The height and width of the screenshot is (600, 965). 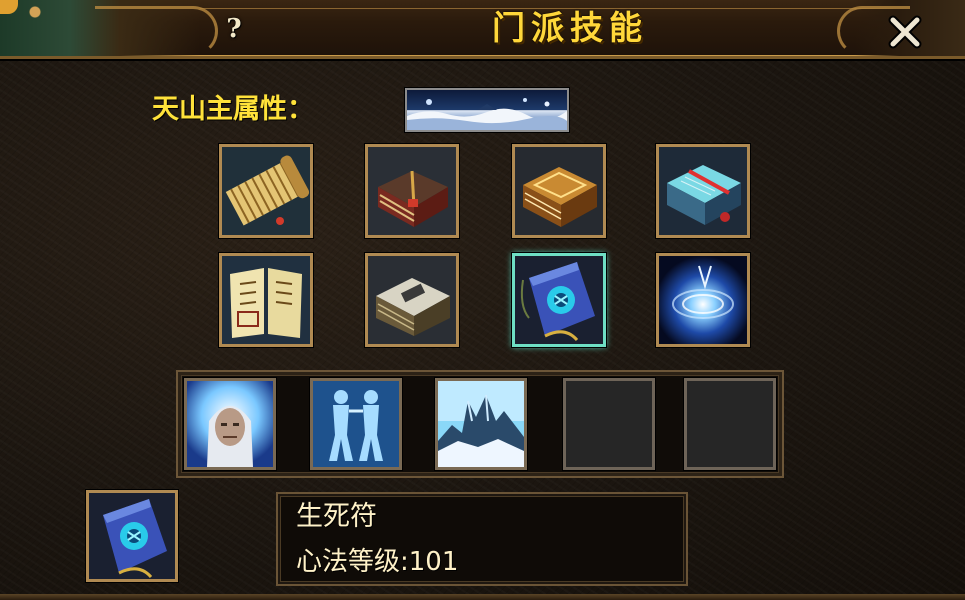 I want to click on blue-vortex-icon, so click(x=703, y=300).